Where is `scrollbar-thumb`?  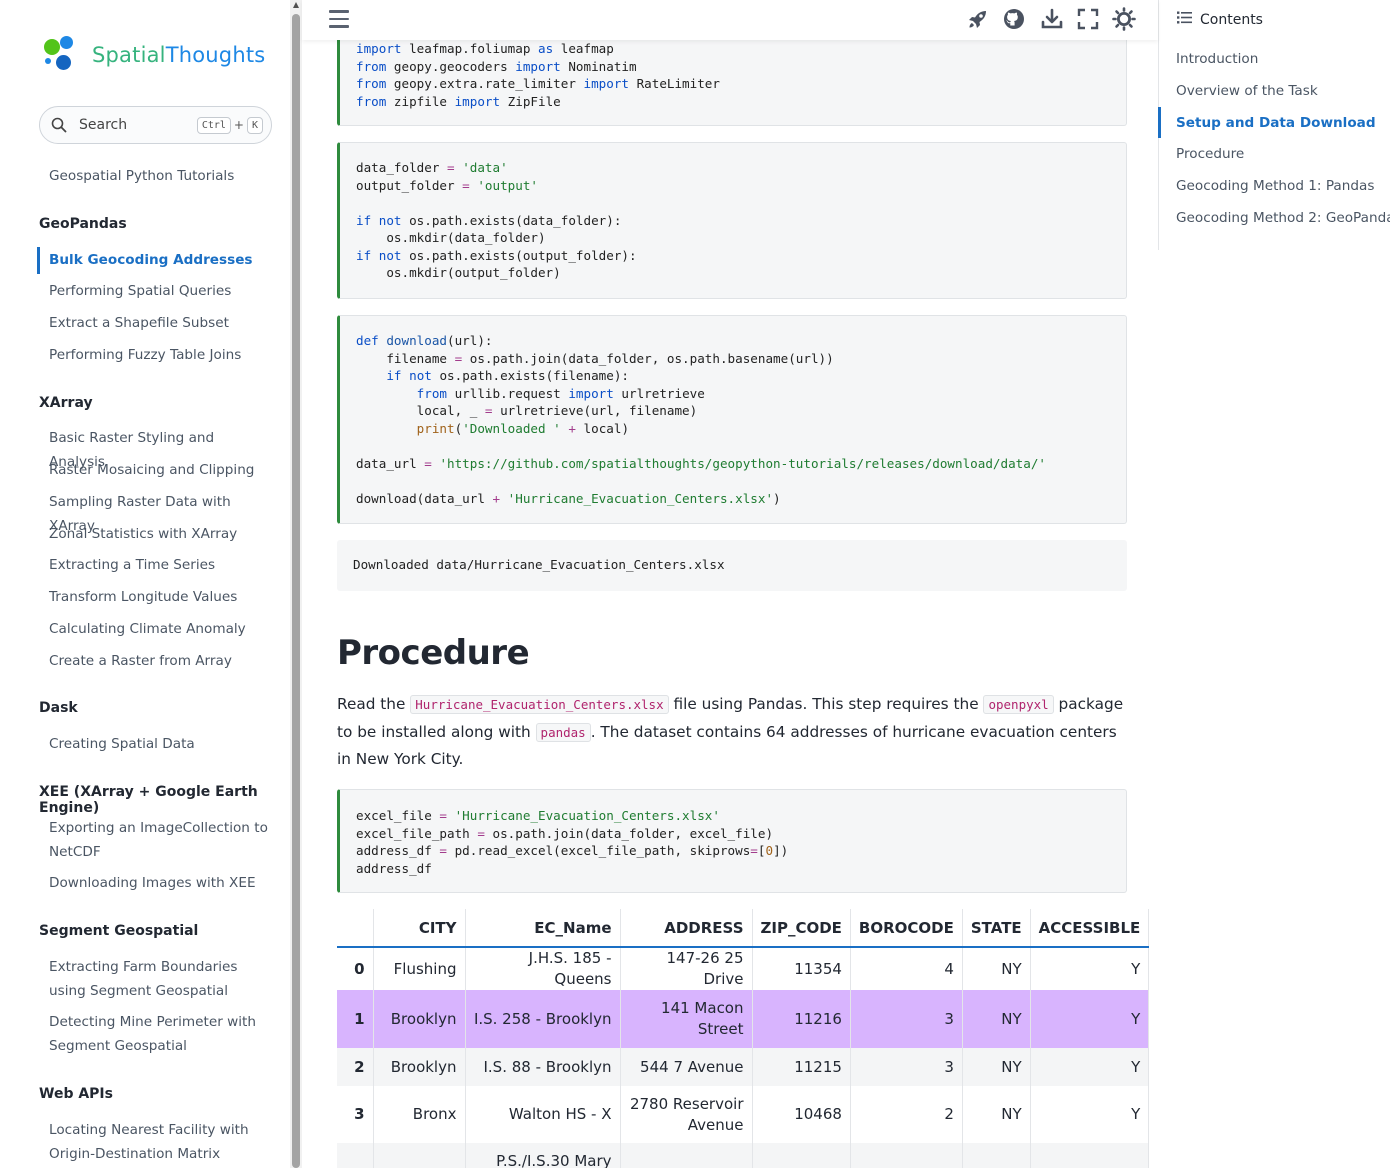
scrollbar-thumb is located at coordinates (296, 591).